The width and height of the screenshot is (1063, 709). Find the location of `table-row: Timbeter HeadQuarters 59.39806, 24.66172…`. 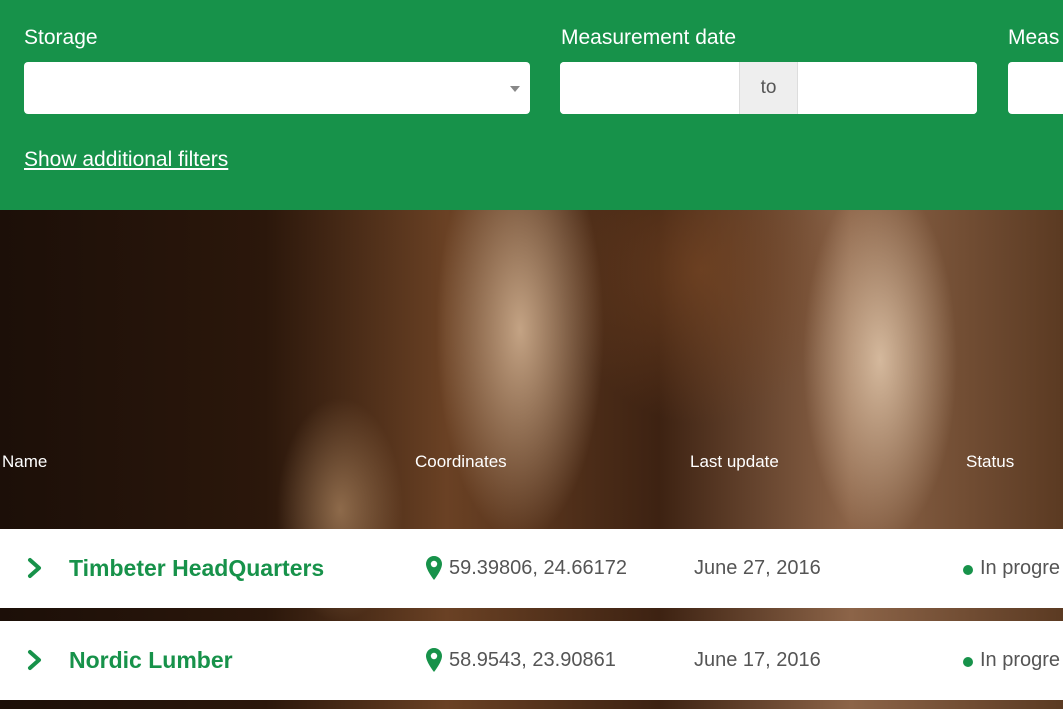

table-row: Timbeter HeadQuarters 59.39806, 24.66172… is located at coordinates (531, 568).